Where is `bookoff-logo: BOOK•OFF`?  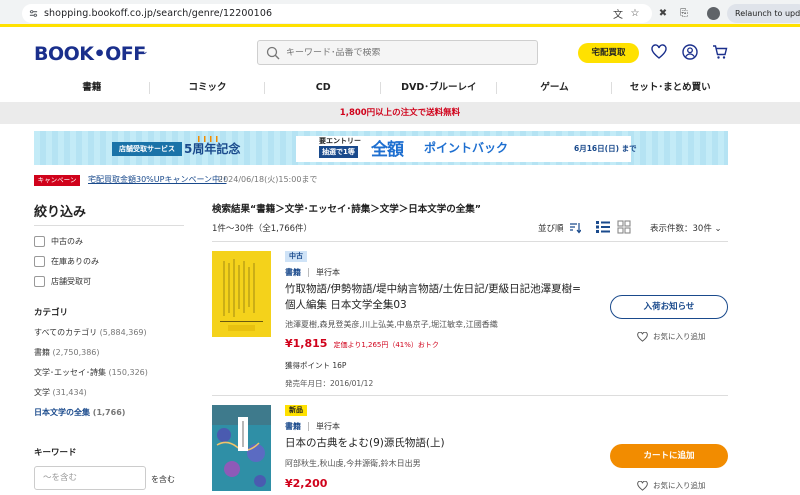
bookoff-logo: BOOK•OFF is located at coordinates (90, 54).